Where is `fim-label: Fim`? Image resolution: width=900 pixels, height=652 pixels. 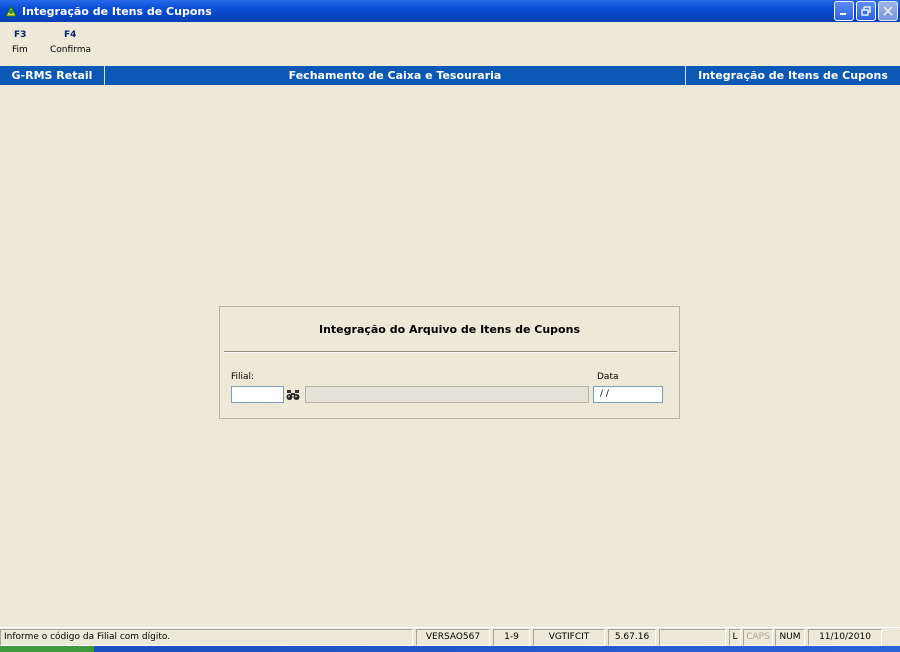 fim-label: Fim is located at coordinates (20, 50).